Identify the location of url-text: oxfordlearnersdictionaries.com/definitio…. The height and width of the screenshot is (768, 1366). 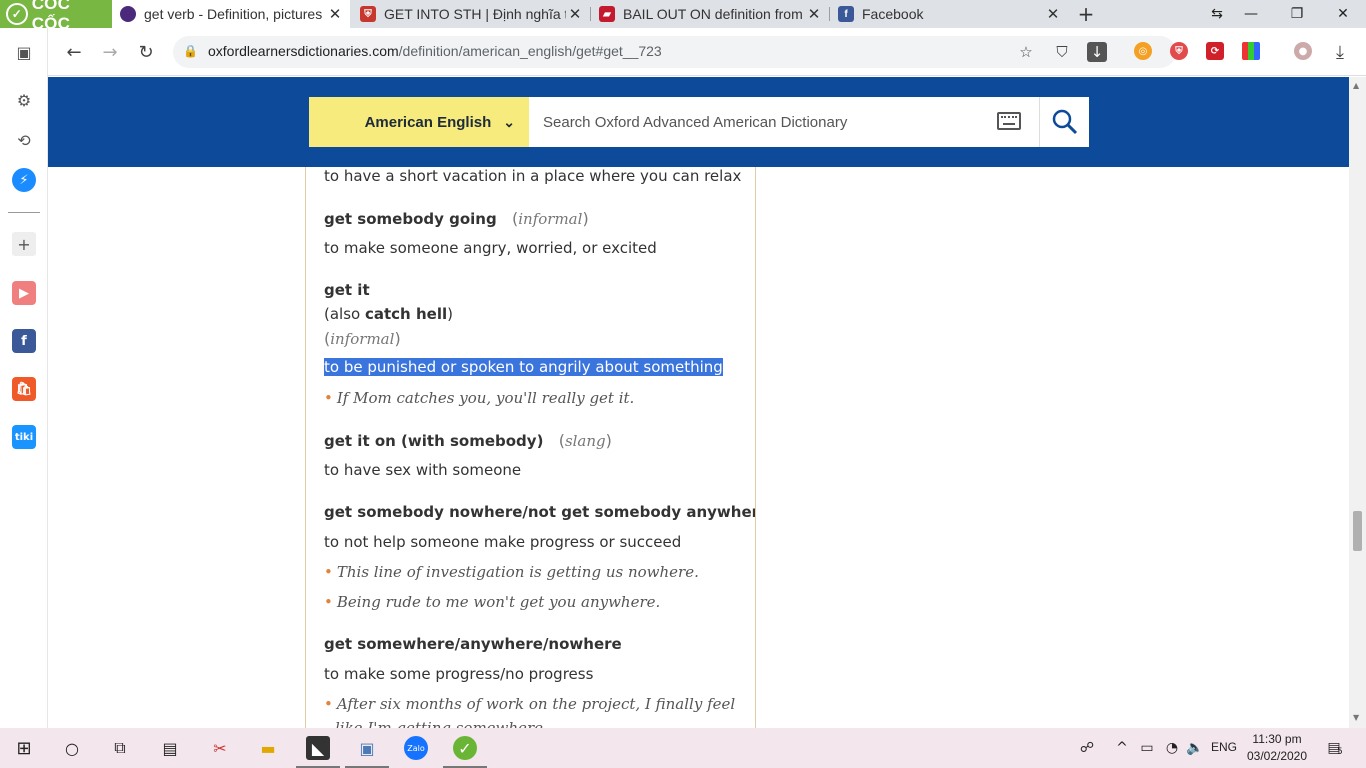
(435, 51).